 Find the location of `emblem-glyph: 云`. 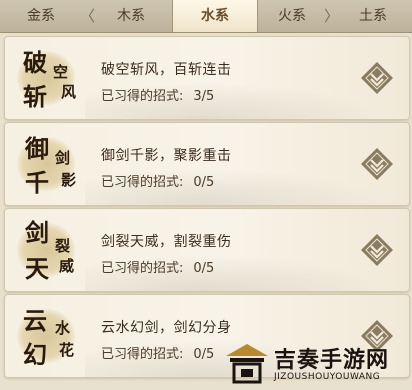

emblem-glyph: 云 is located at coordinates (35, 320).